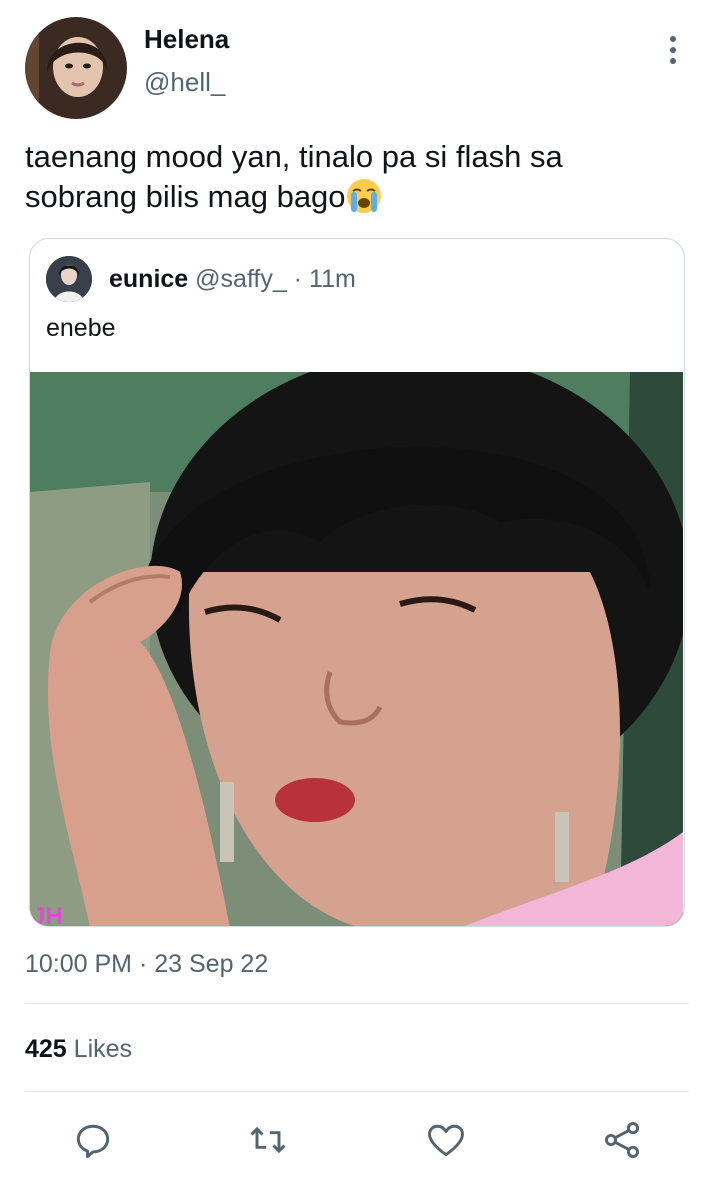  Describe the element at coordinates (69, 279) in the screenshot. I see `quoted-author-avatar` at that location.